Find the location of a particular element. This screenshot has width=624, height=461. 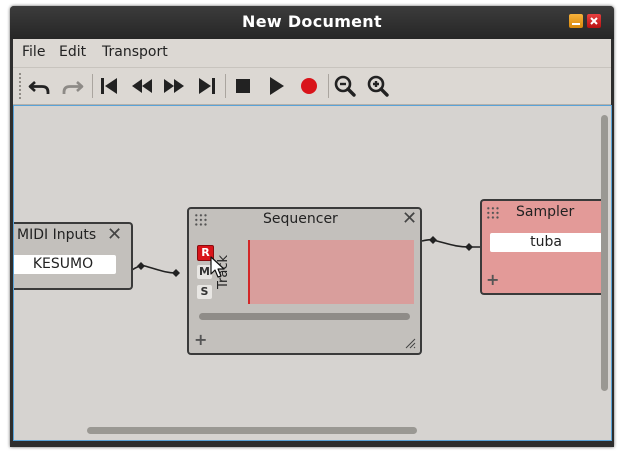

fast-forward-button is located at coordinates (174, 86).